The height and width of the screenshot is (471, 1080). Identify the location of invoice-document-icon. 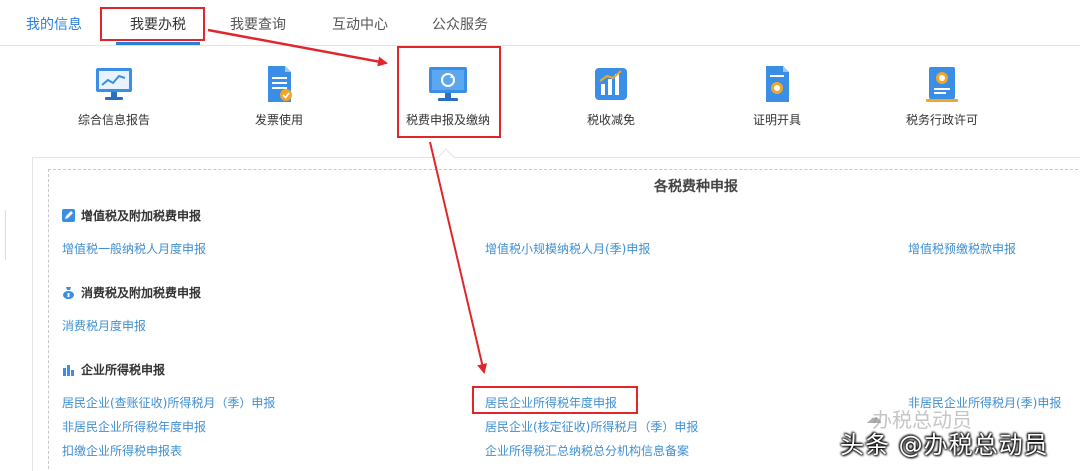
(280, 84).